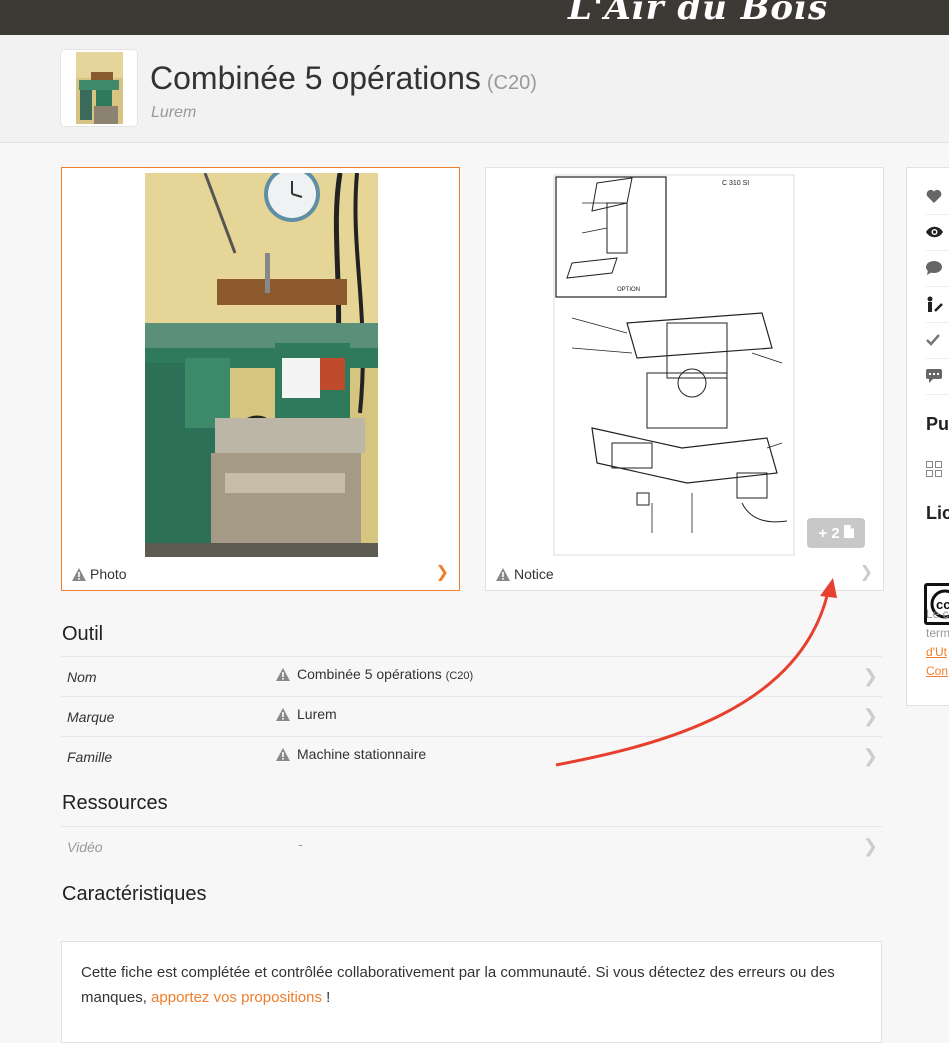  Describe the element at coordinates (511, 83) in the screenshot. I see `tool-code: (C20)` at that location.